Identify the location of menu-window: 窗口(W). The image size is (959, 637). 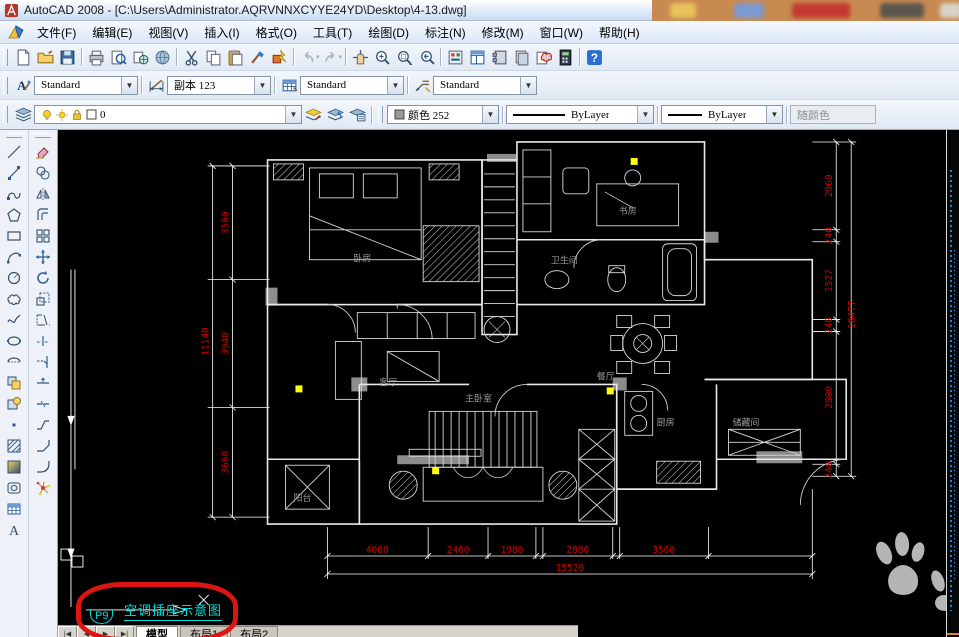
(561, 32).